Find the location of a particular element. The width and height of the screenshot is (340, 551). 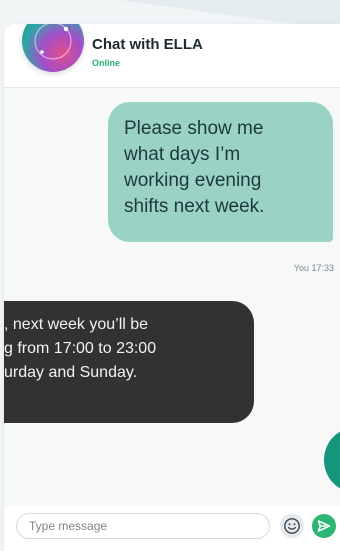

message-line: urday and Sunday. is located at coordinates (71, 372).